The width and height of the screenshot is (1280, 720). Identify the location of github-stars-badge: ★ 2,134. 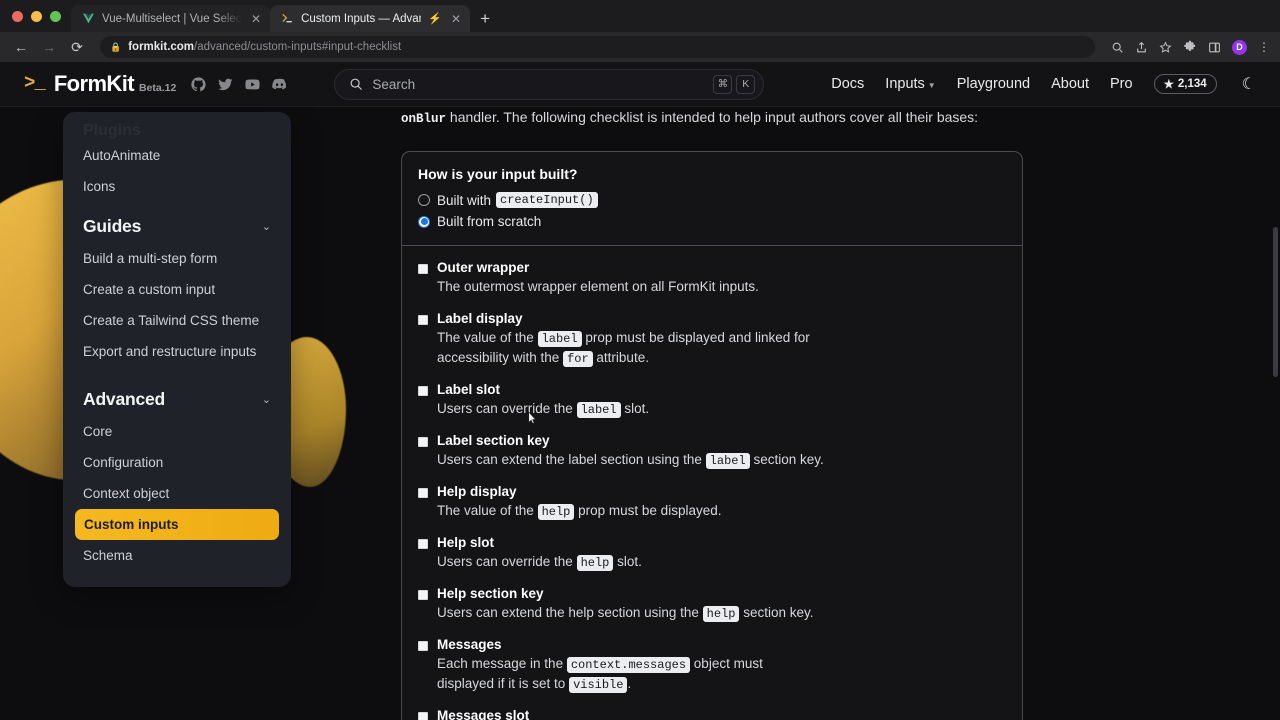
(1185, 84).